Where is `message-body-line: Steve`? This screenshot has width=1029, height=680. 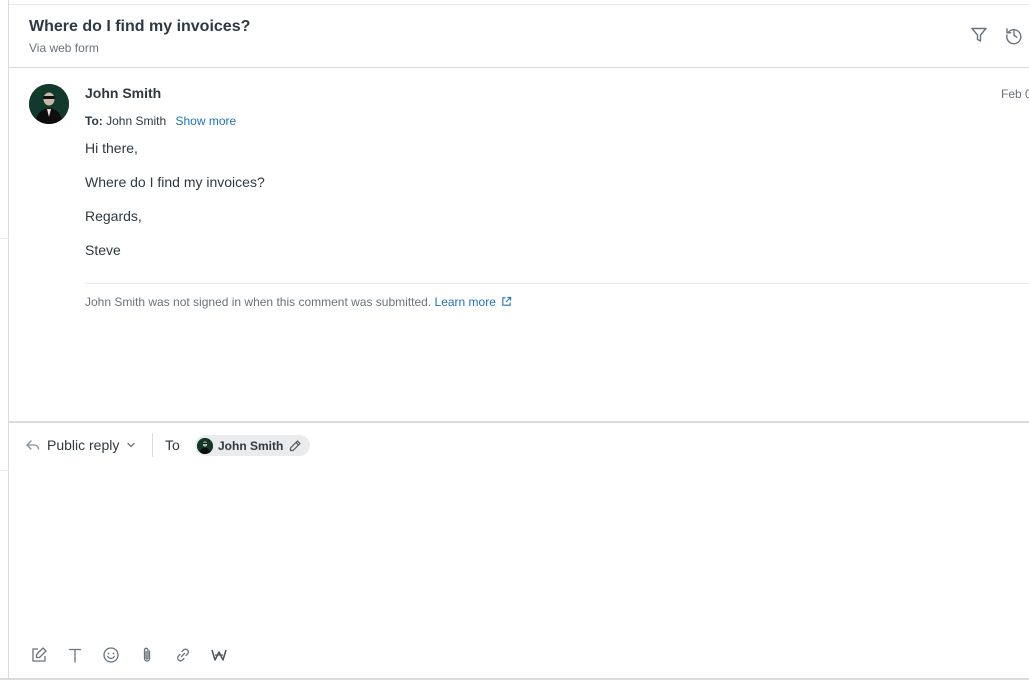 message-body-line: Steve is located at coordinates (103, 250).